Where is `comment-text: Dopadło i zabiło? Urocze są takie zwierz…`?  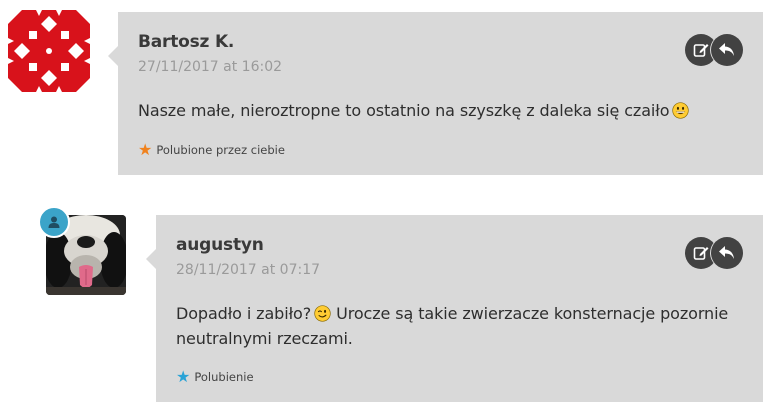 comment-text: Dopadło i zabiło? Urocze są takie zwierz… is located at coordinates (456, 326).